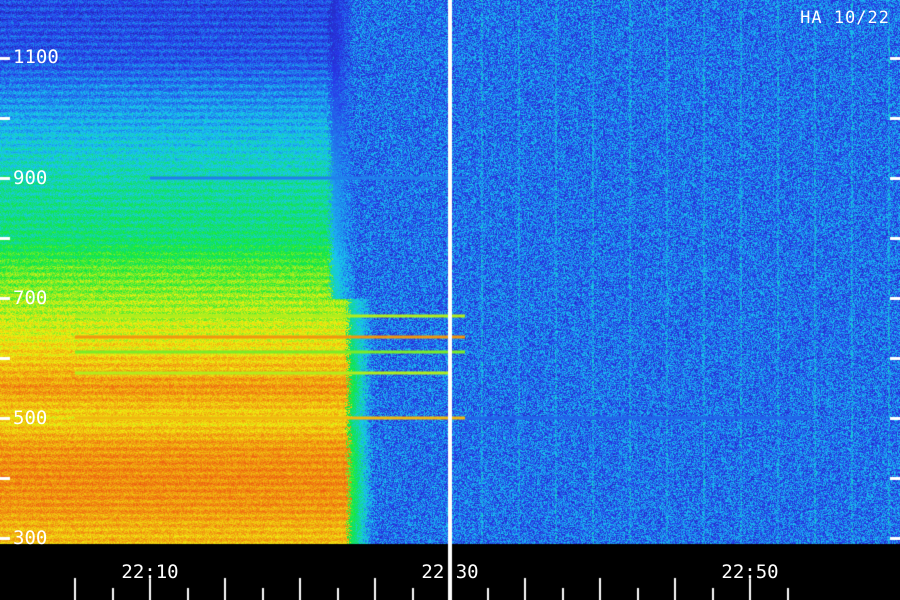  What do you see at coordinates (30, 538) in the screenshot?
I see `y-tick-label-300: 300` at bounding box center [30, 538].